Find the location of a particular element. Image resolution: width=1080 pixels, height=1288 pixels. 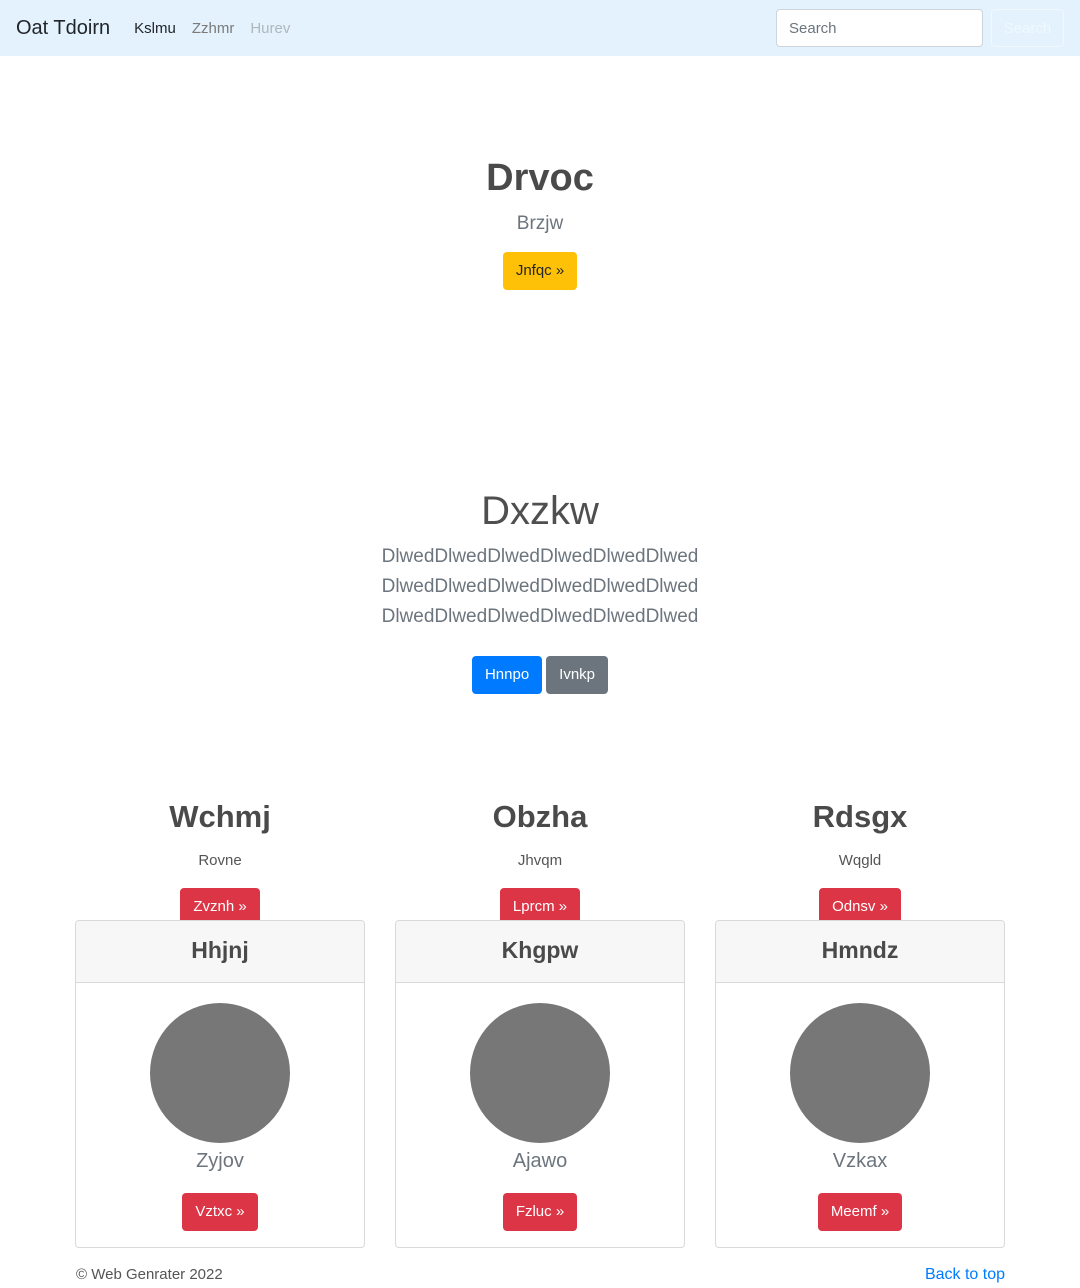

nav-link-zzhmr: Zzhmr is located at coordinates (213, 28).